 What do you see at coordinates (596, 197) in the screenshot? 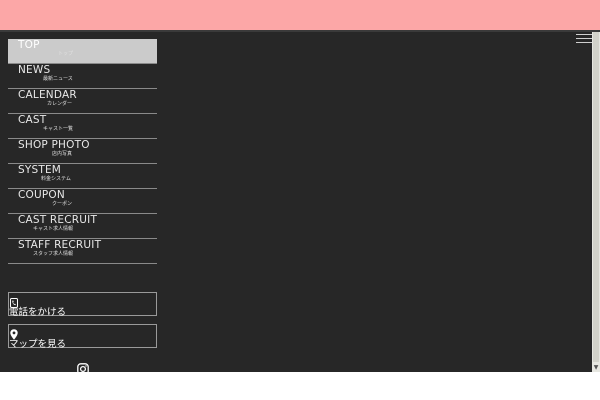
I see `scrollbar-thumb` at bounding box center [596, 197].